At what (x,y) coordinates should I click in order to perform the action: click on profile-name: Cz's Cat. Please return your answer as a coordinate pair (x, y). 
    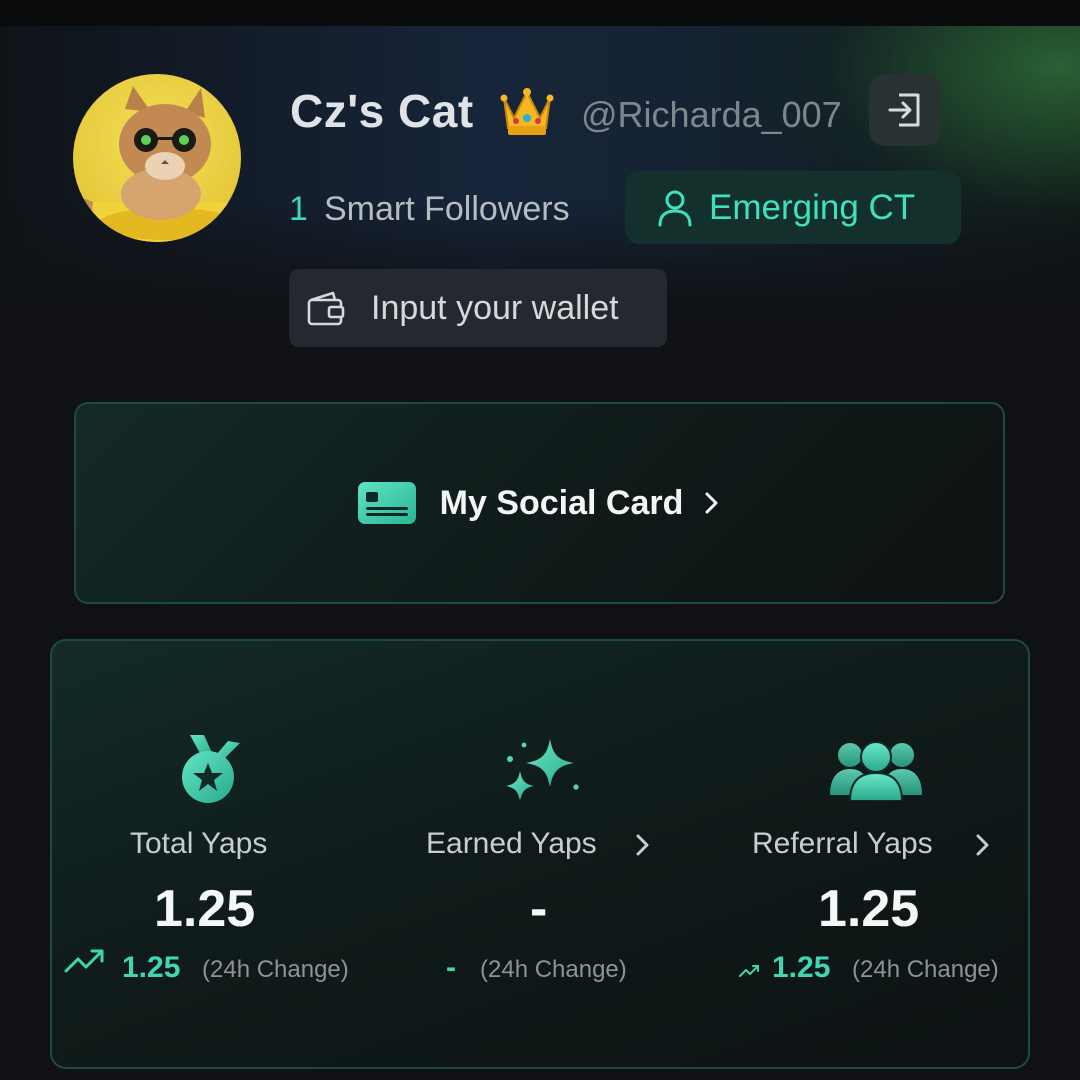
    Looking at the image, I should click on (382, 111).